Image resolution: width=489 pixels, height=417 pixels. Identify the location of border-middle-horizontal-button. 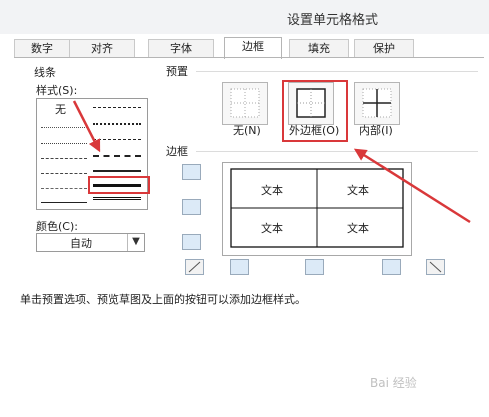
(191, 207).